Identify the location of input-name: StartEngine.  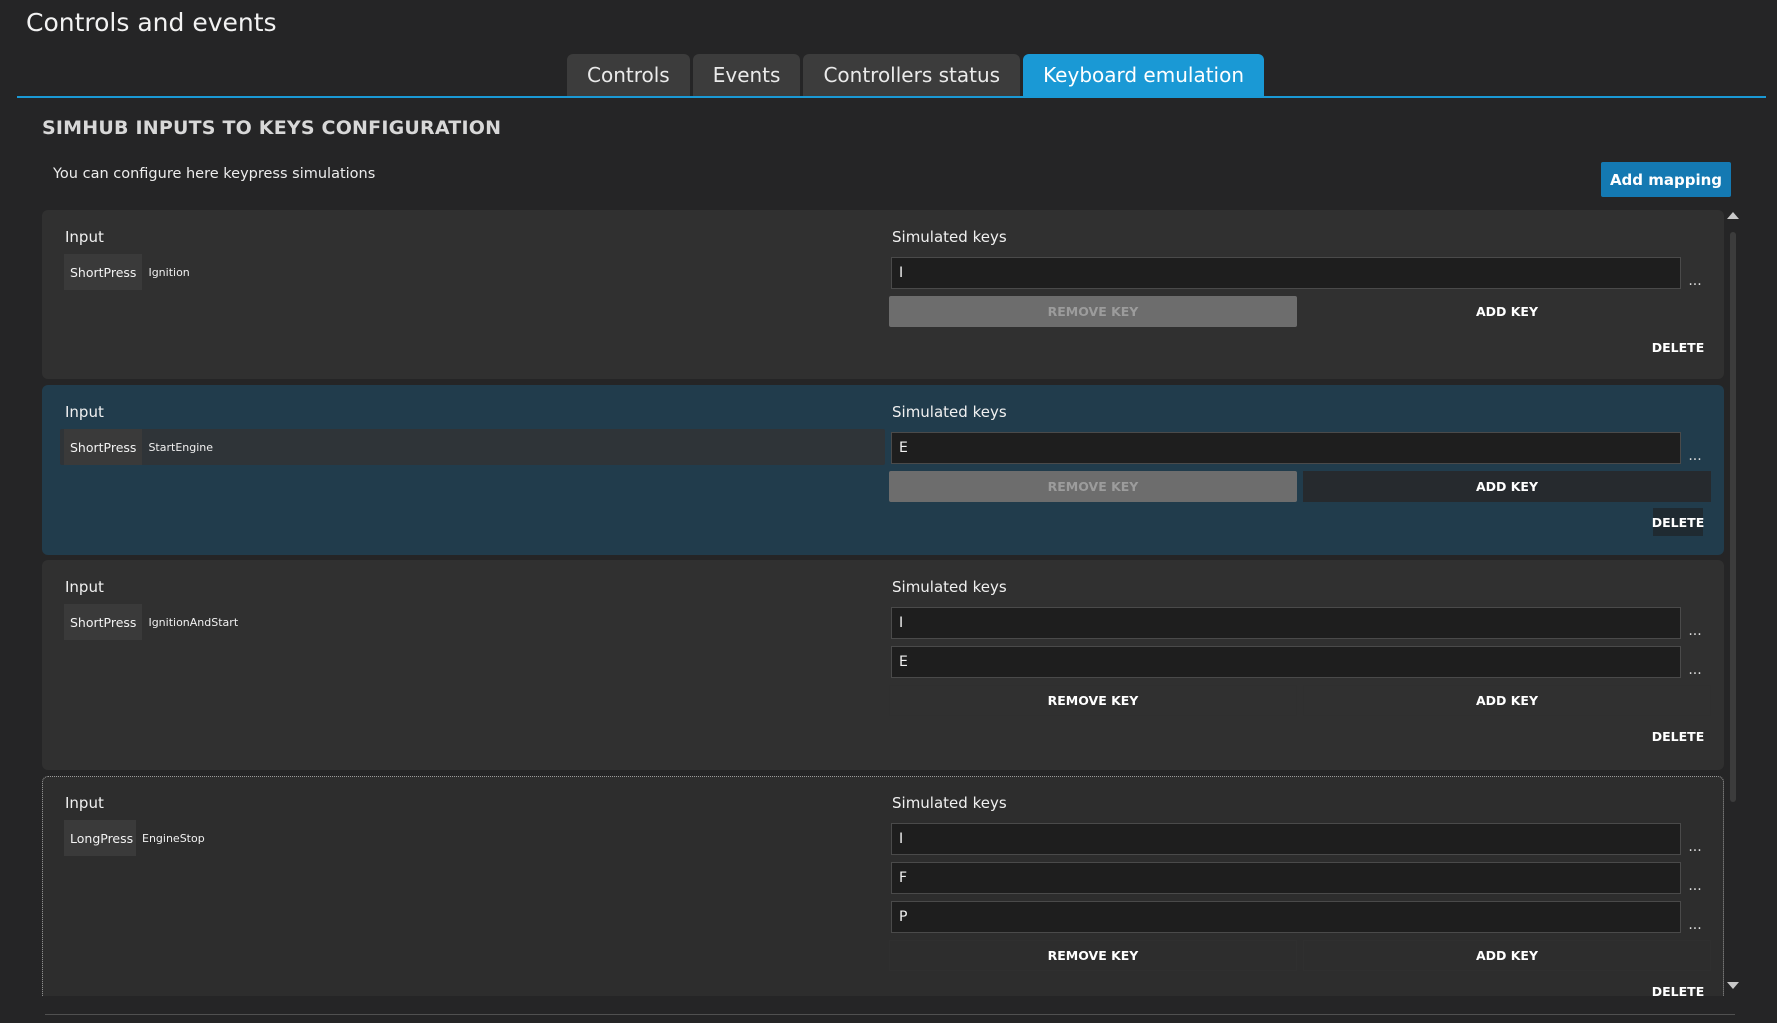
(181, 447).